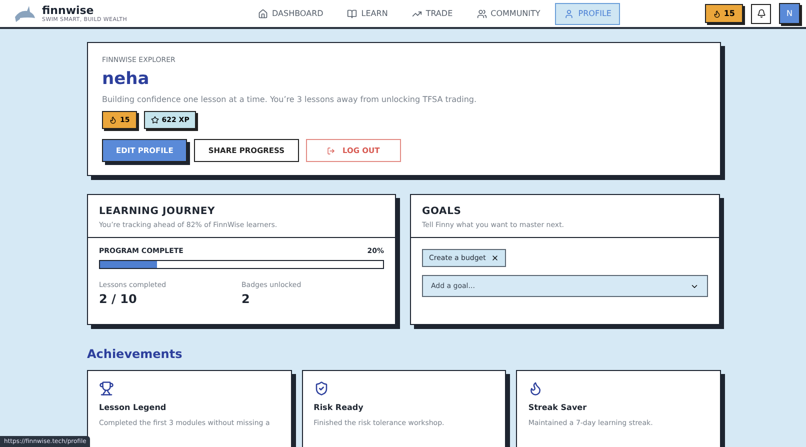  Describe the element at coordinates (509, 13) in the screenshot. I see `nav-tab: COMMUNITY` at that location.